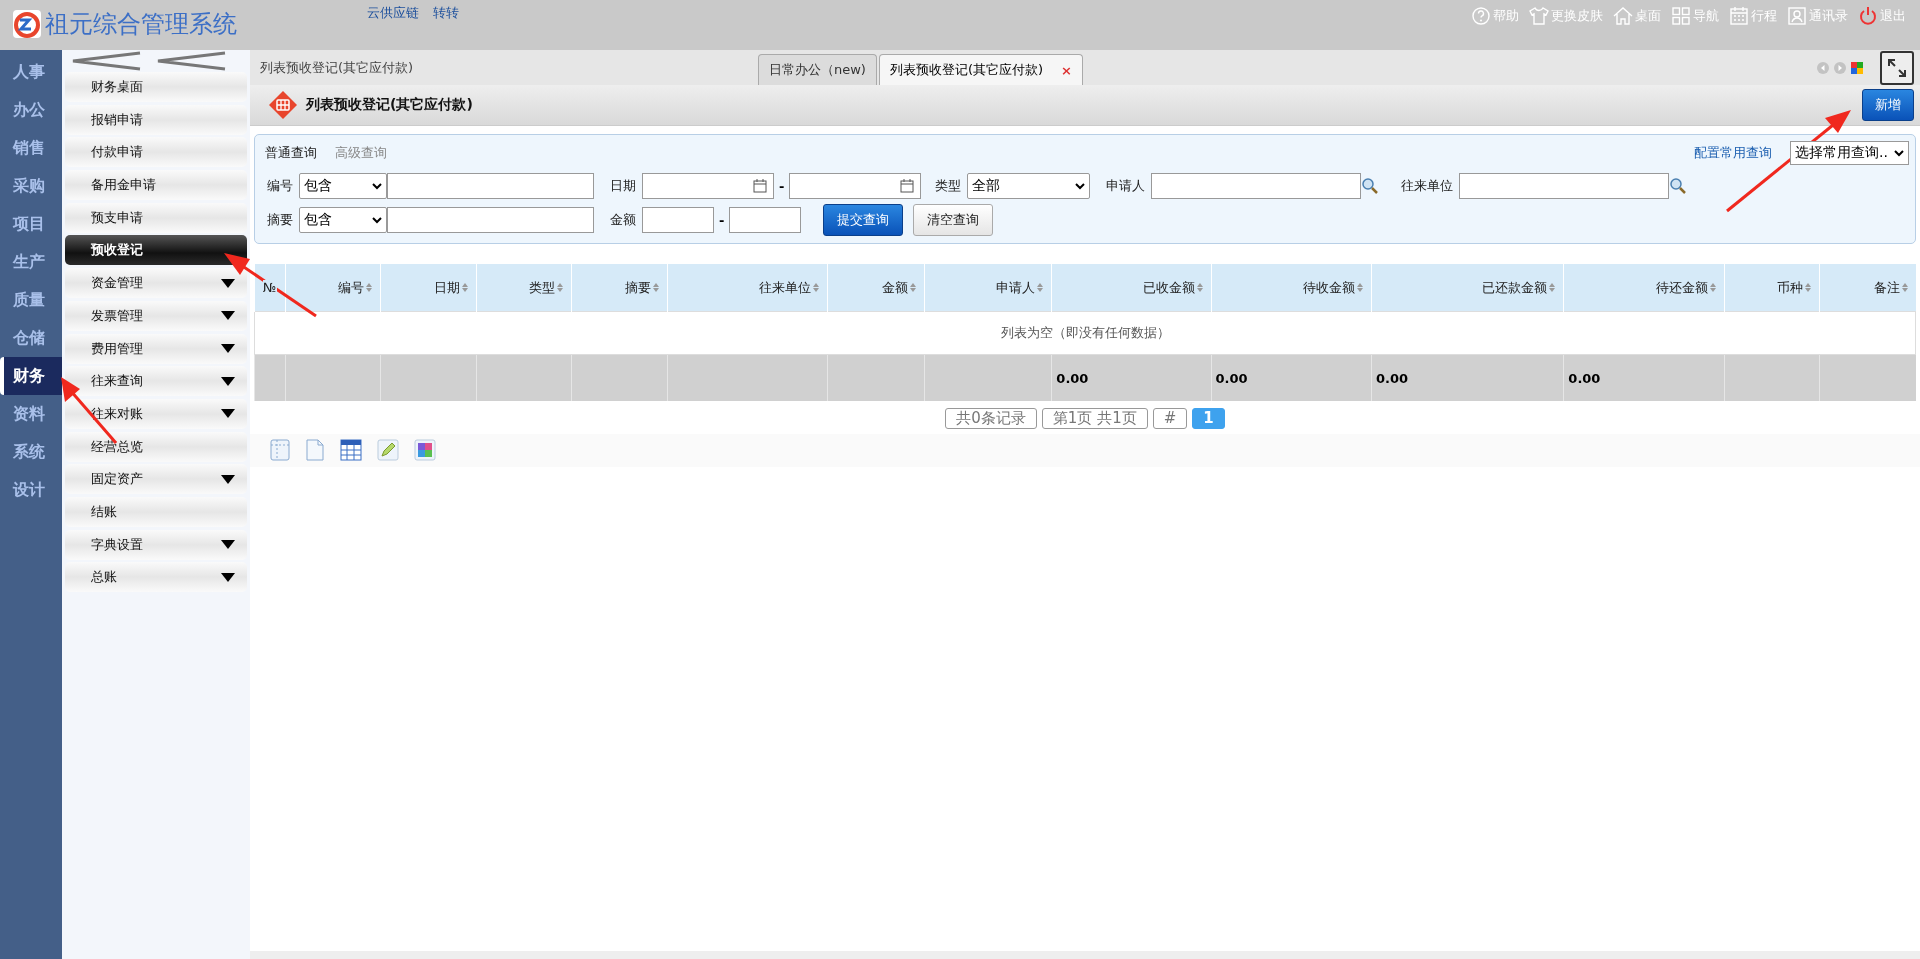 The height and width of the screenshot is (959, 1920). Describe the element at coordinates (156, 283) in the screenshot. I see `submenu-item: 资金管理` at that location.